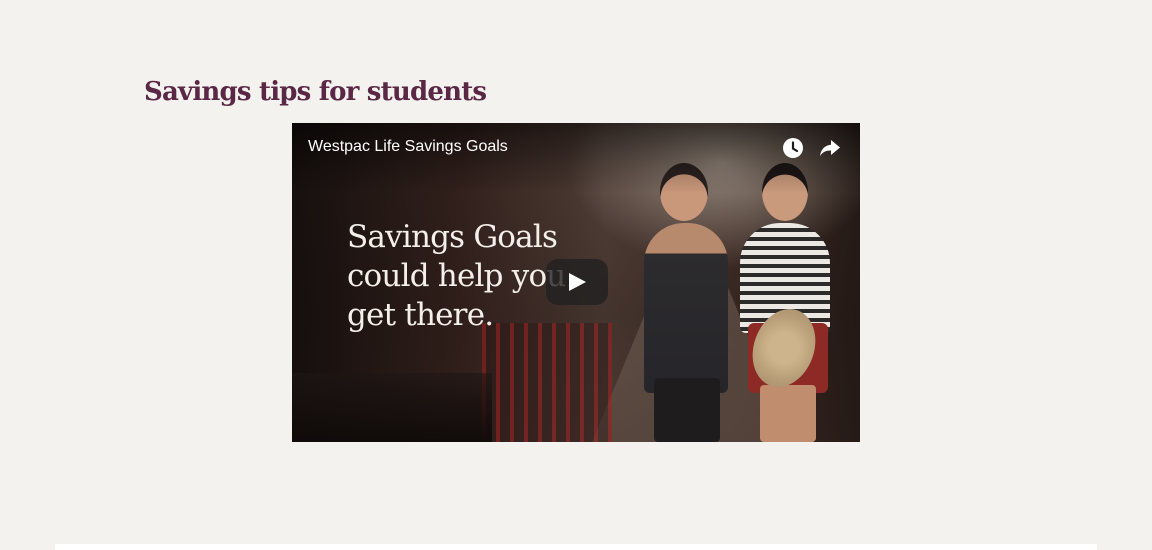 Image resolution: width=1152 pixels, height=550 pixels. I want to click on watch-later-button, so click(793, 148).